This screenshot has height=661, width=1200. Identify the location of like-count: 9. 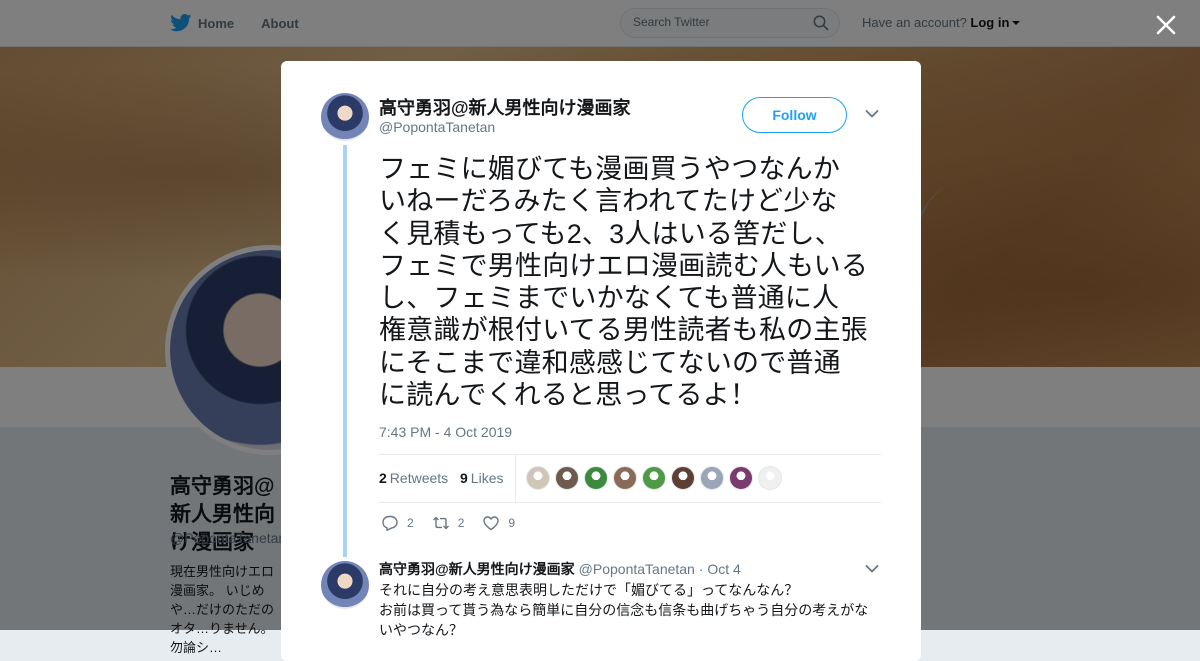
(512, 523).